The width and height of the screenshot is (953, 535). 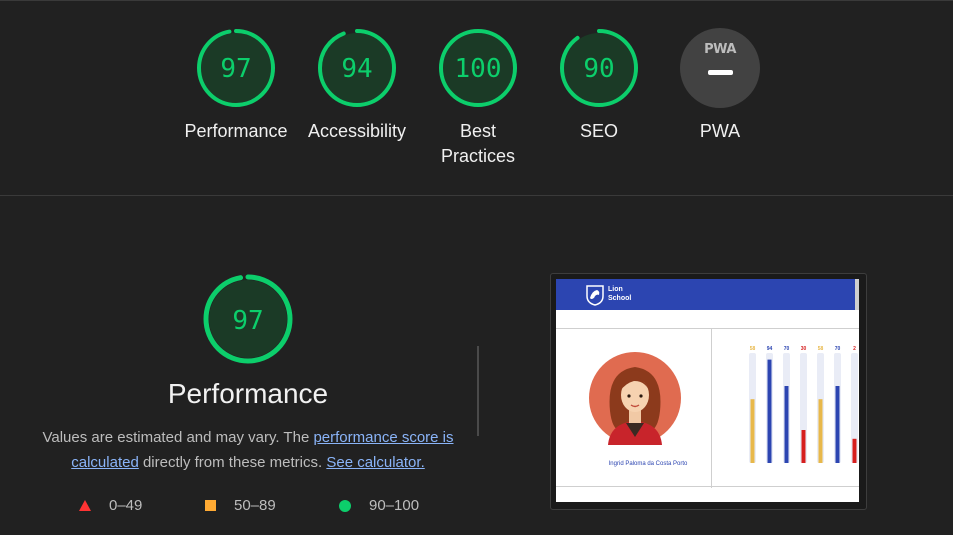 What do you see at coordinates (615, 289) in the screenshot?
I see `brand-line-1: Lion` at bounding box center [615, 289].